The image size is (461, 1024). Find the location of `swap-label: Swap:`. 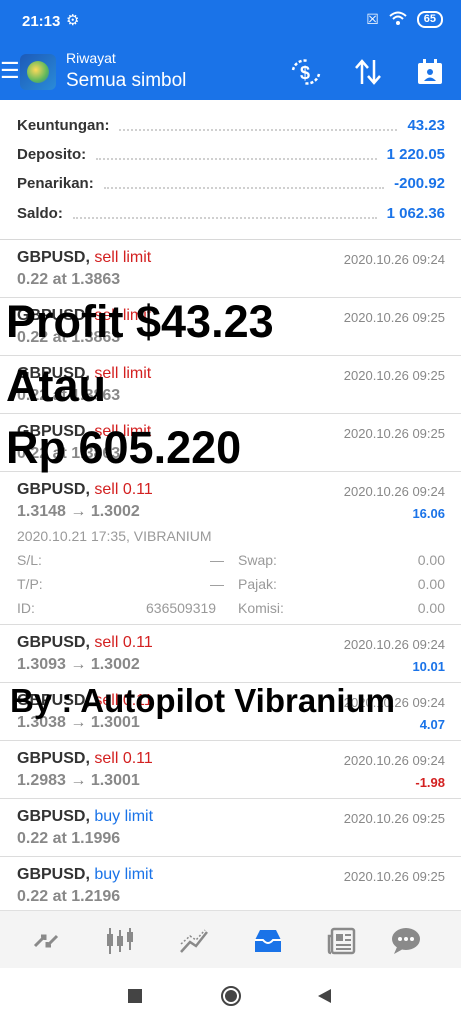

swap-label: Swap: is located at coordinates (257, 560).